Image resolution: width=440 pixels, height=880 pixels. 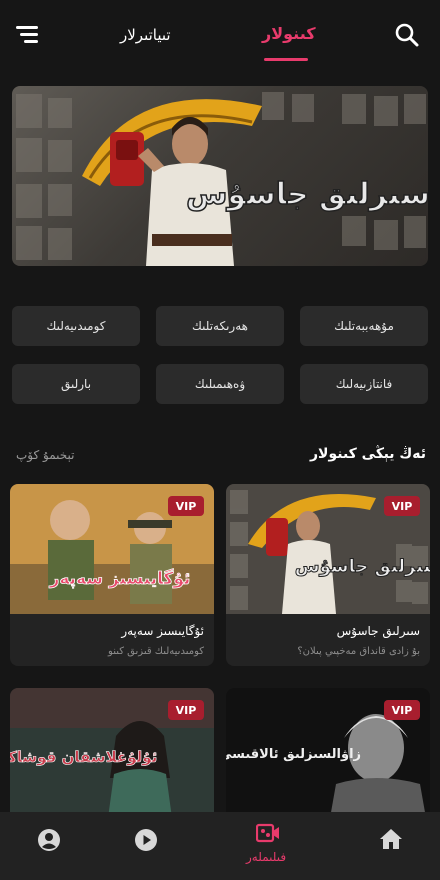 What do you see at coordinates (378, 631) in the screenshot?
I see `movie-title: سىرلىق جاسۇس` at bounding box center [378, 631].